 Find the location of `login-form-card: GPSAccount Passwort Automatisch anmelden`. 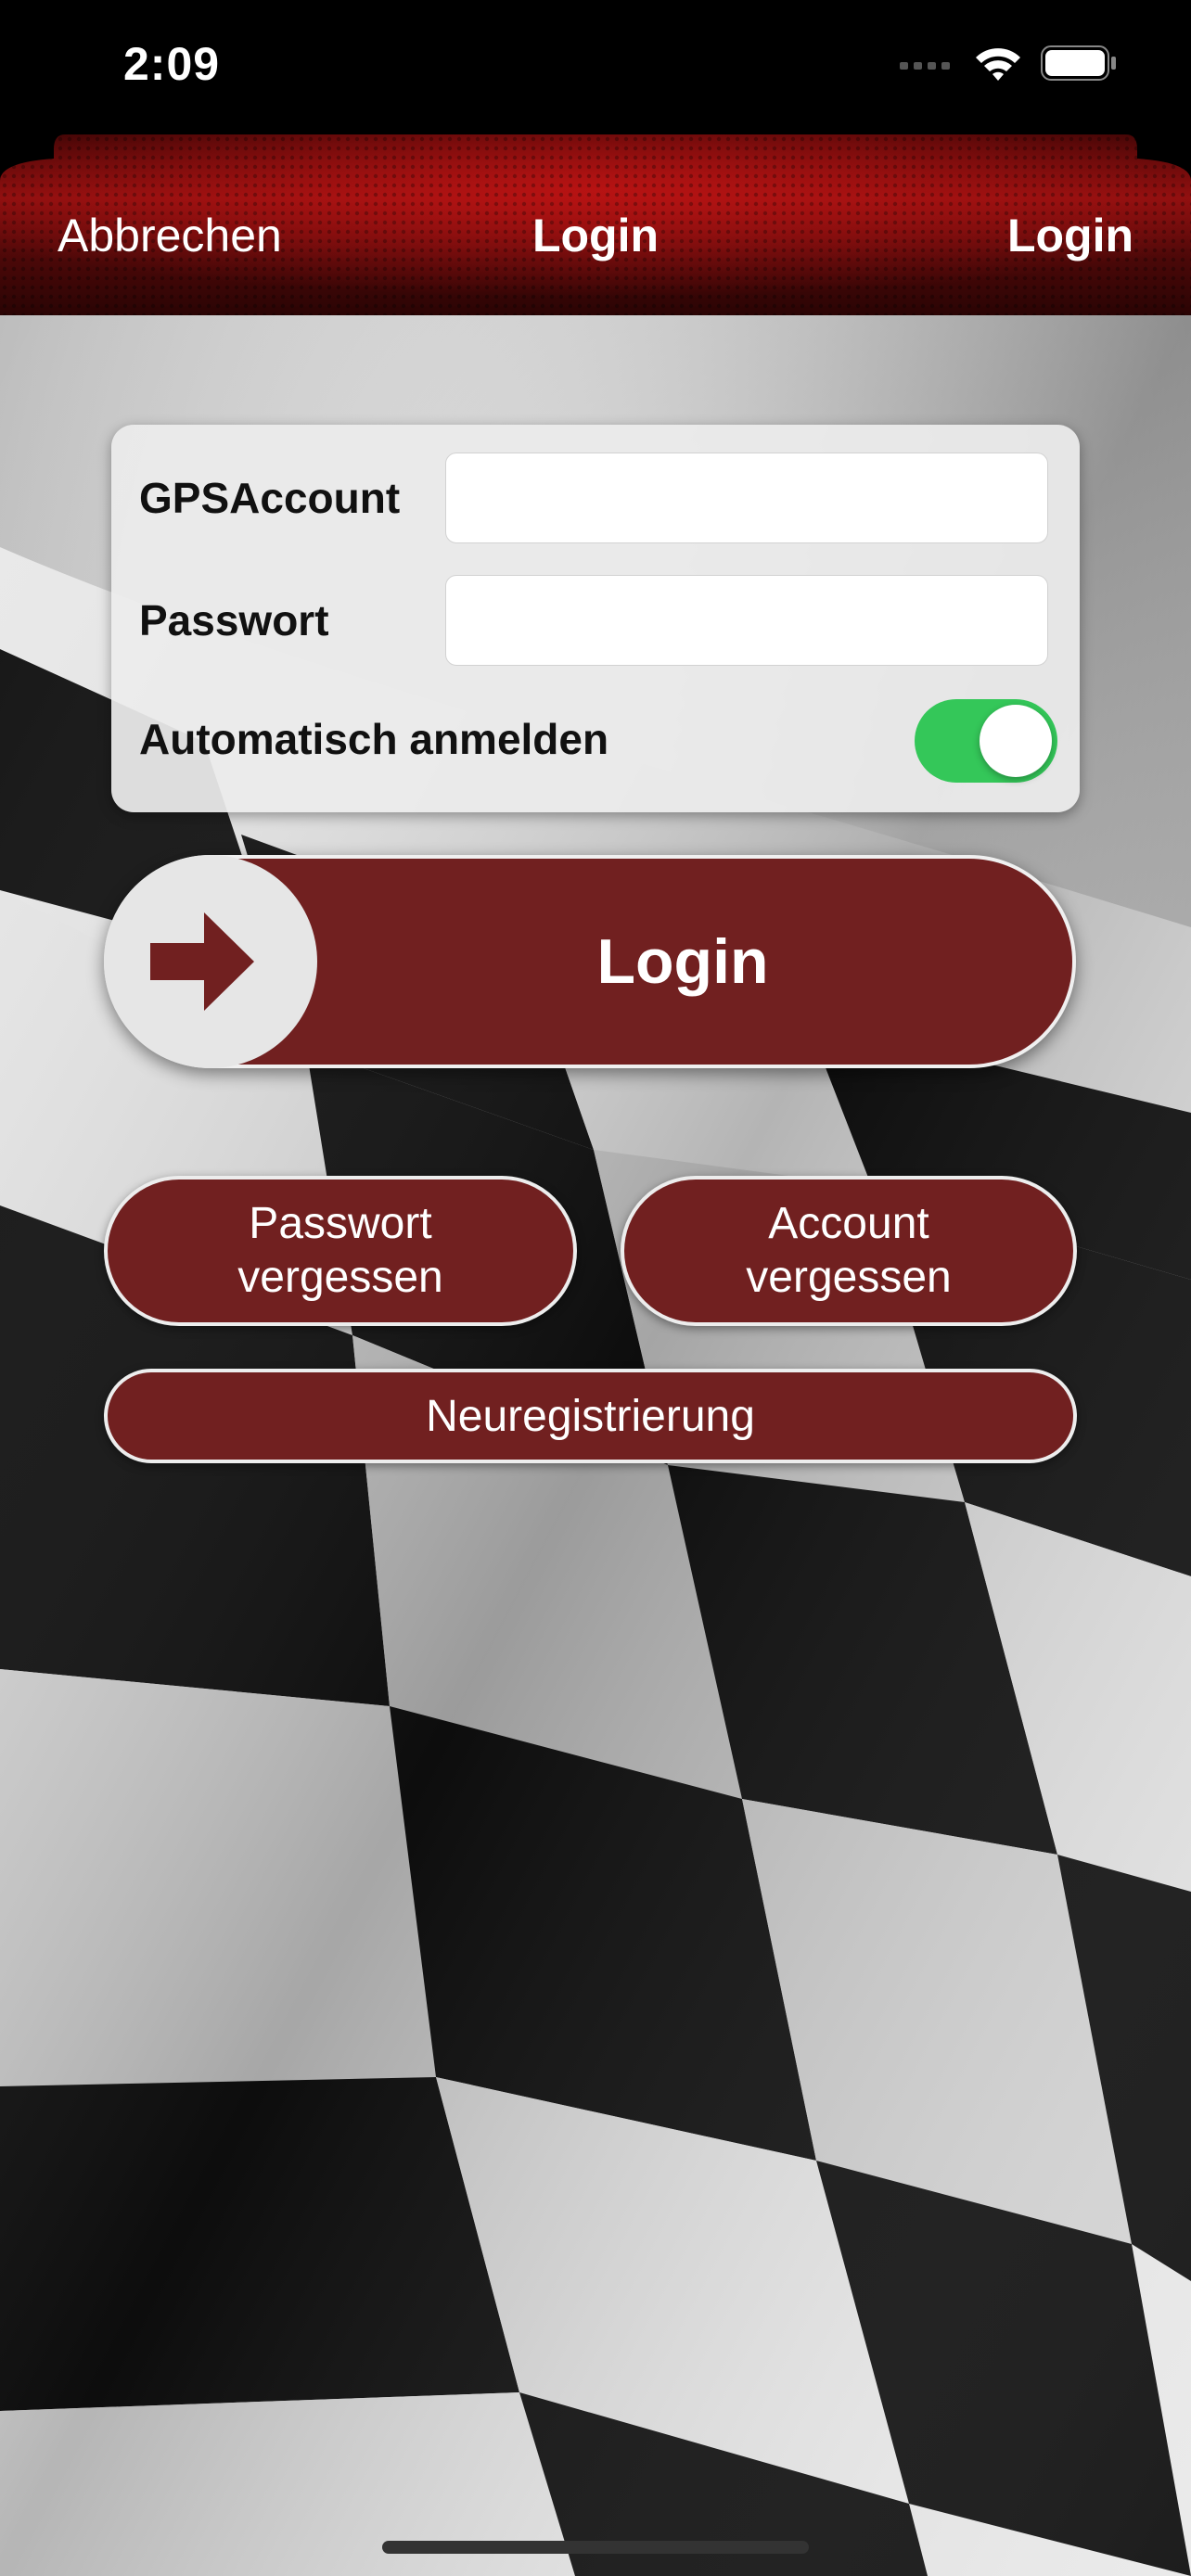

login-form-card: GPSAccount Passwort Automatisch anmelden is located at coordinates (595, 618).